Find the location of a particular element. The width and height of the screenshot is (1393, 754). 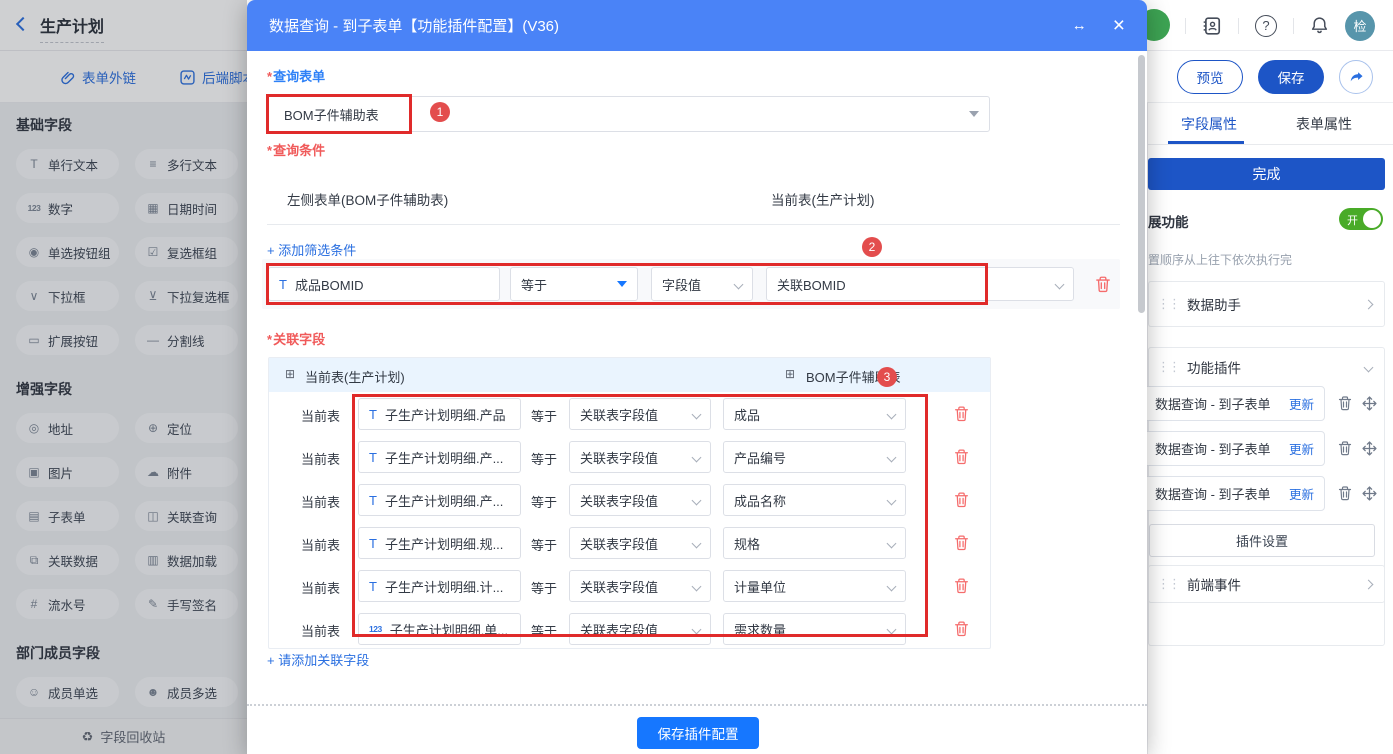

relate-target-select: 计量单位 is located at coordinates (814, 586).